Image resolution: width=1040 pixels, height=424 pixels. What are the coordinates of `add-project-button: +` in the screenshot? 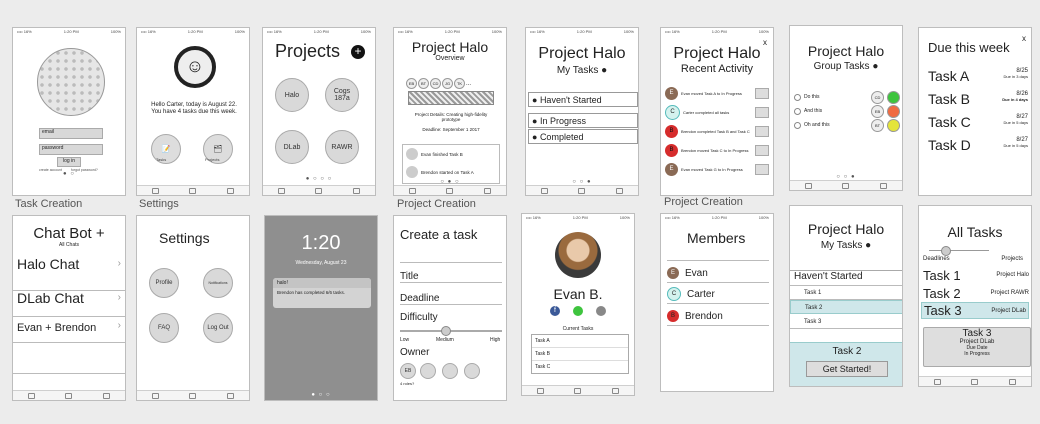 It's located at (358, 52).